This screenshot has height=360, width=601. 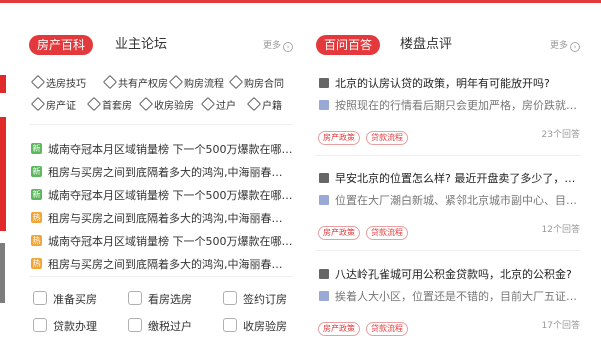 I want to click on service-viewing: 看房选房, so click(x=160, y=299).